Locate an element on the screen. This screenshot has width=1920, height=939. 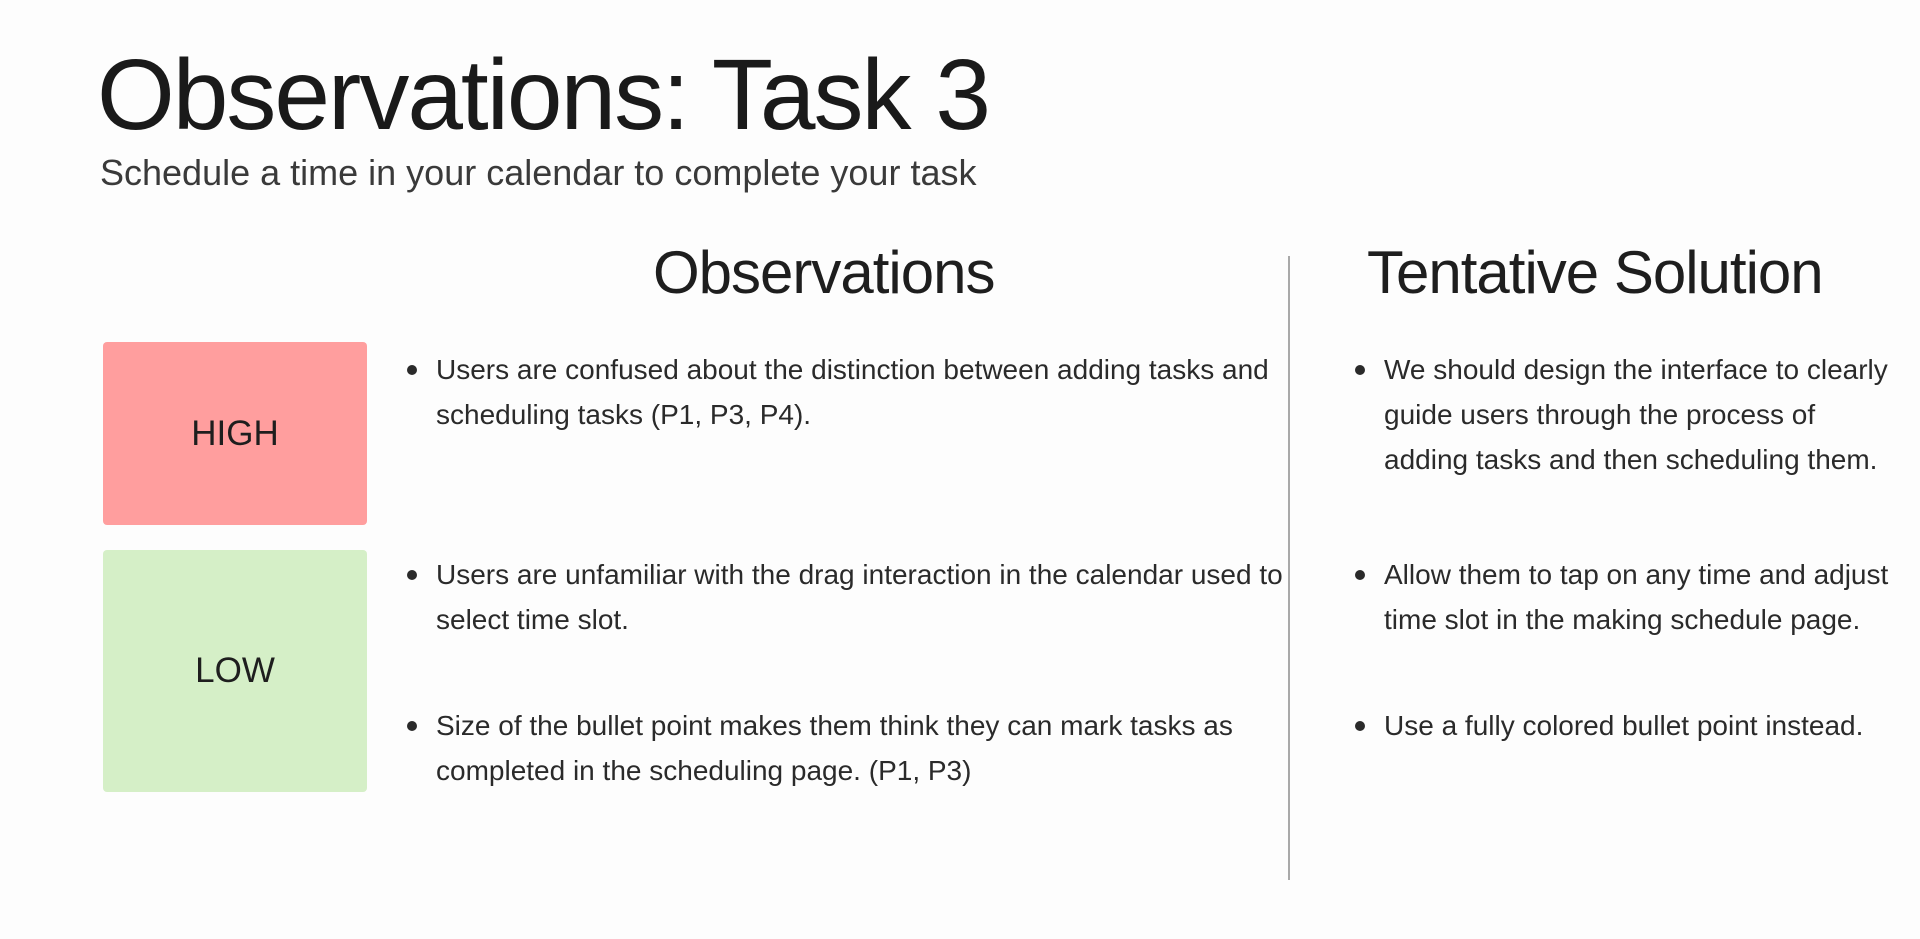
priority-high-label: HIGH is located at coordinates (235, 433).